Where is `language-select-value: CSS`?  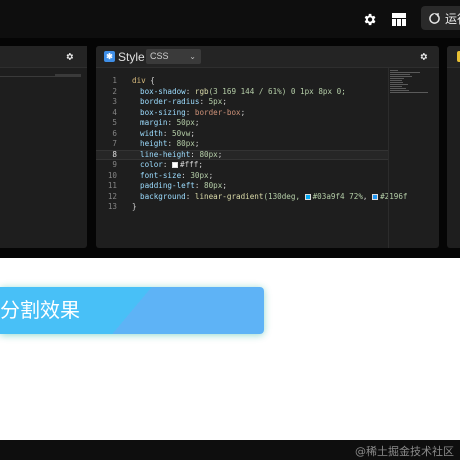 language-select-value: CSS is located at coordinates (159, 56).